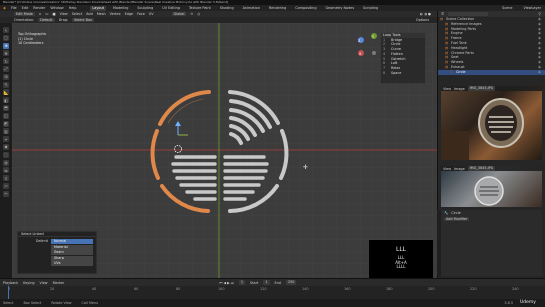 The width and height of the screenshot is (545, 307). What do you see at coordinates (90, 303) in the screenshot?
I see `status-call-menu: Call Menu` at bounding box center [90, 303].